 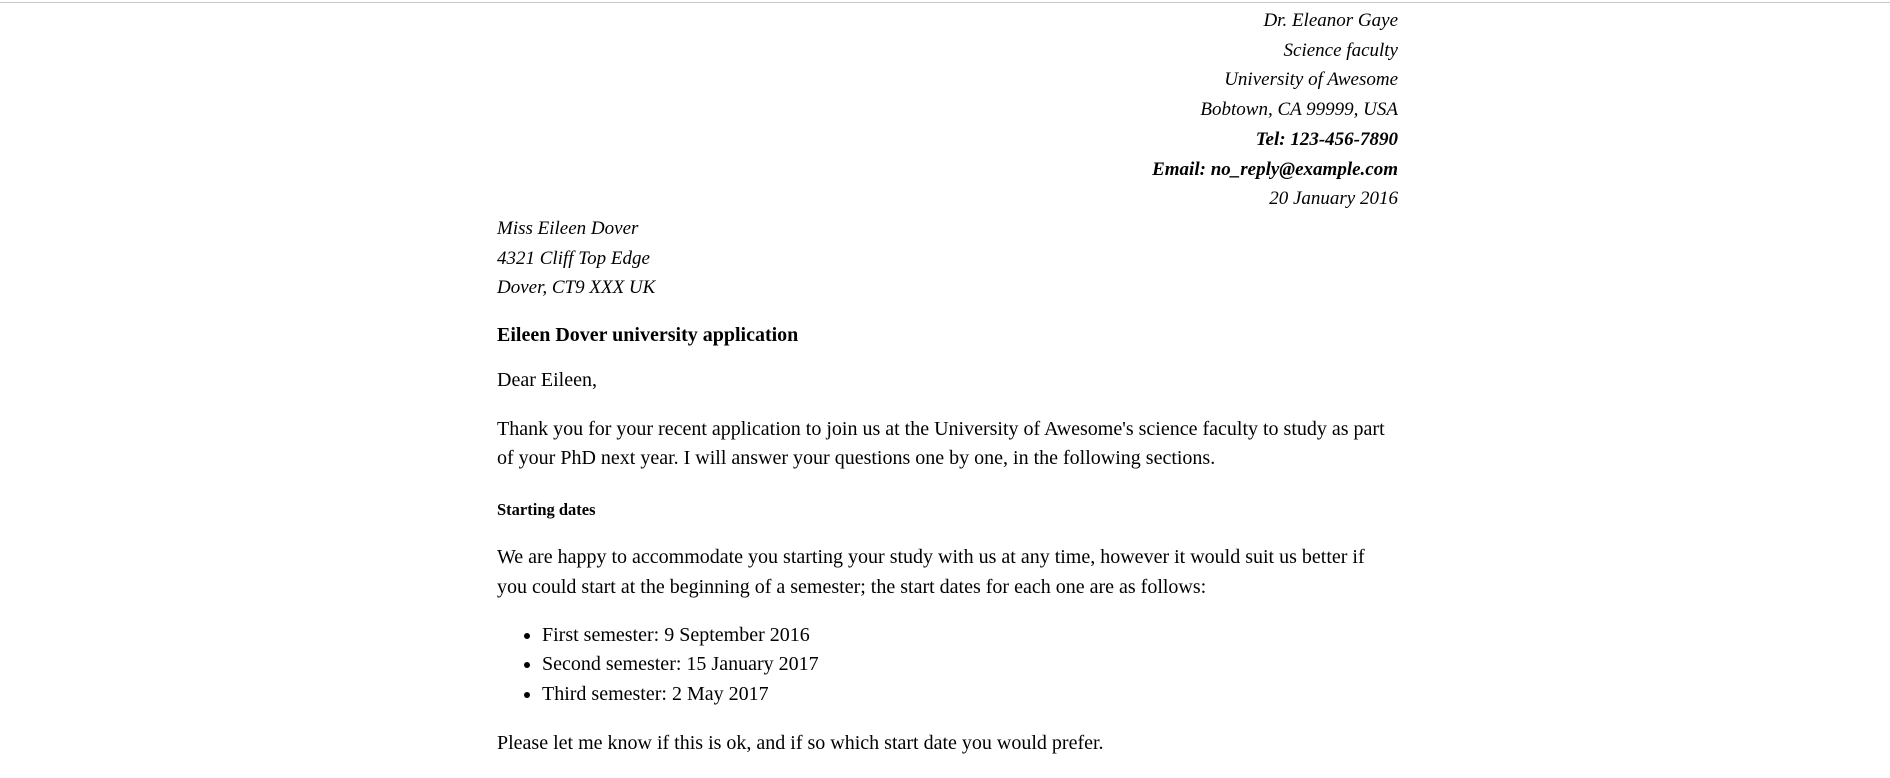 What do you see at coordinates (1333, 199) in the screenshot?
I see `letter-date: 20 January 2016` at bounding box center [1333, 199].